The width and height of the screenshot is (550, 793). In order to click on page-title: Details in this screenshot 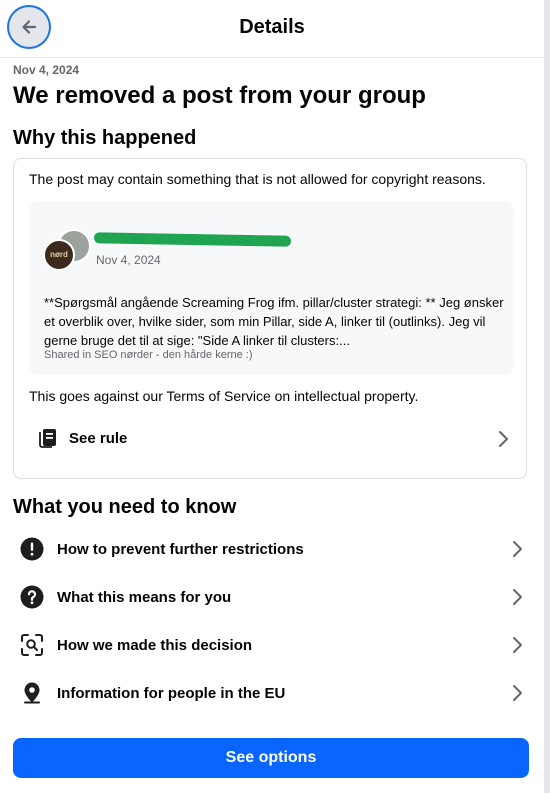, I will do `click(272, 27)`.